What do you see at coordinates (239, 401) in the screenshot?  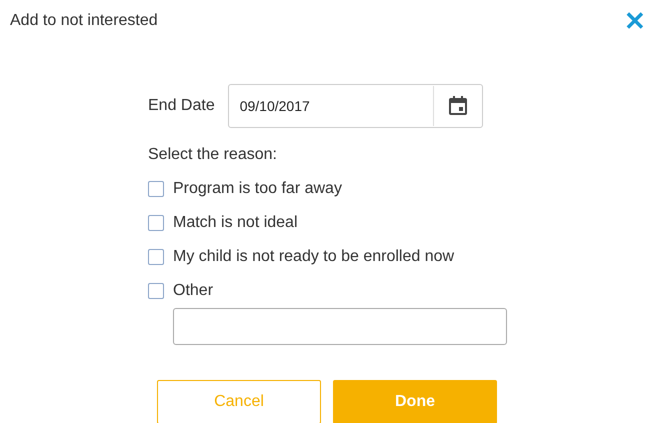 I see `cancel-button: Cancel` at bounding box center [239, 401].